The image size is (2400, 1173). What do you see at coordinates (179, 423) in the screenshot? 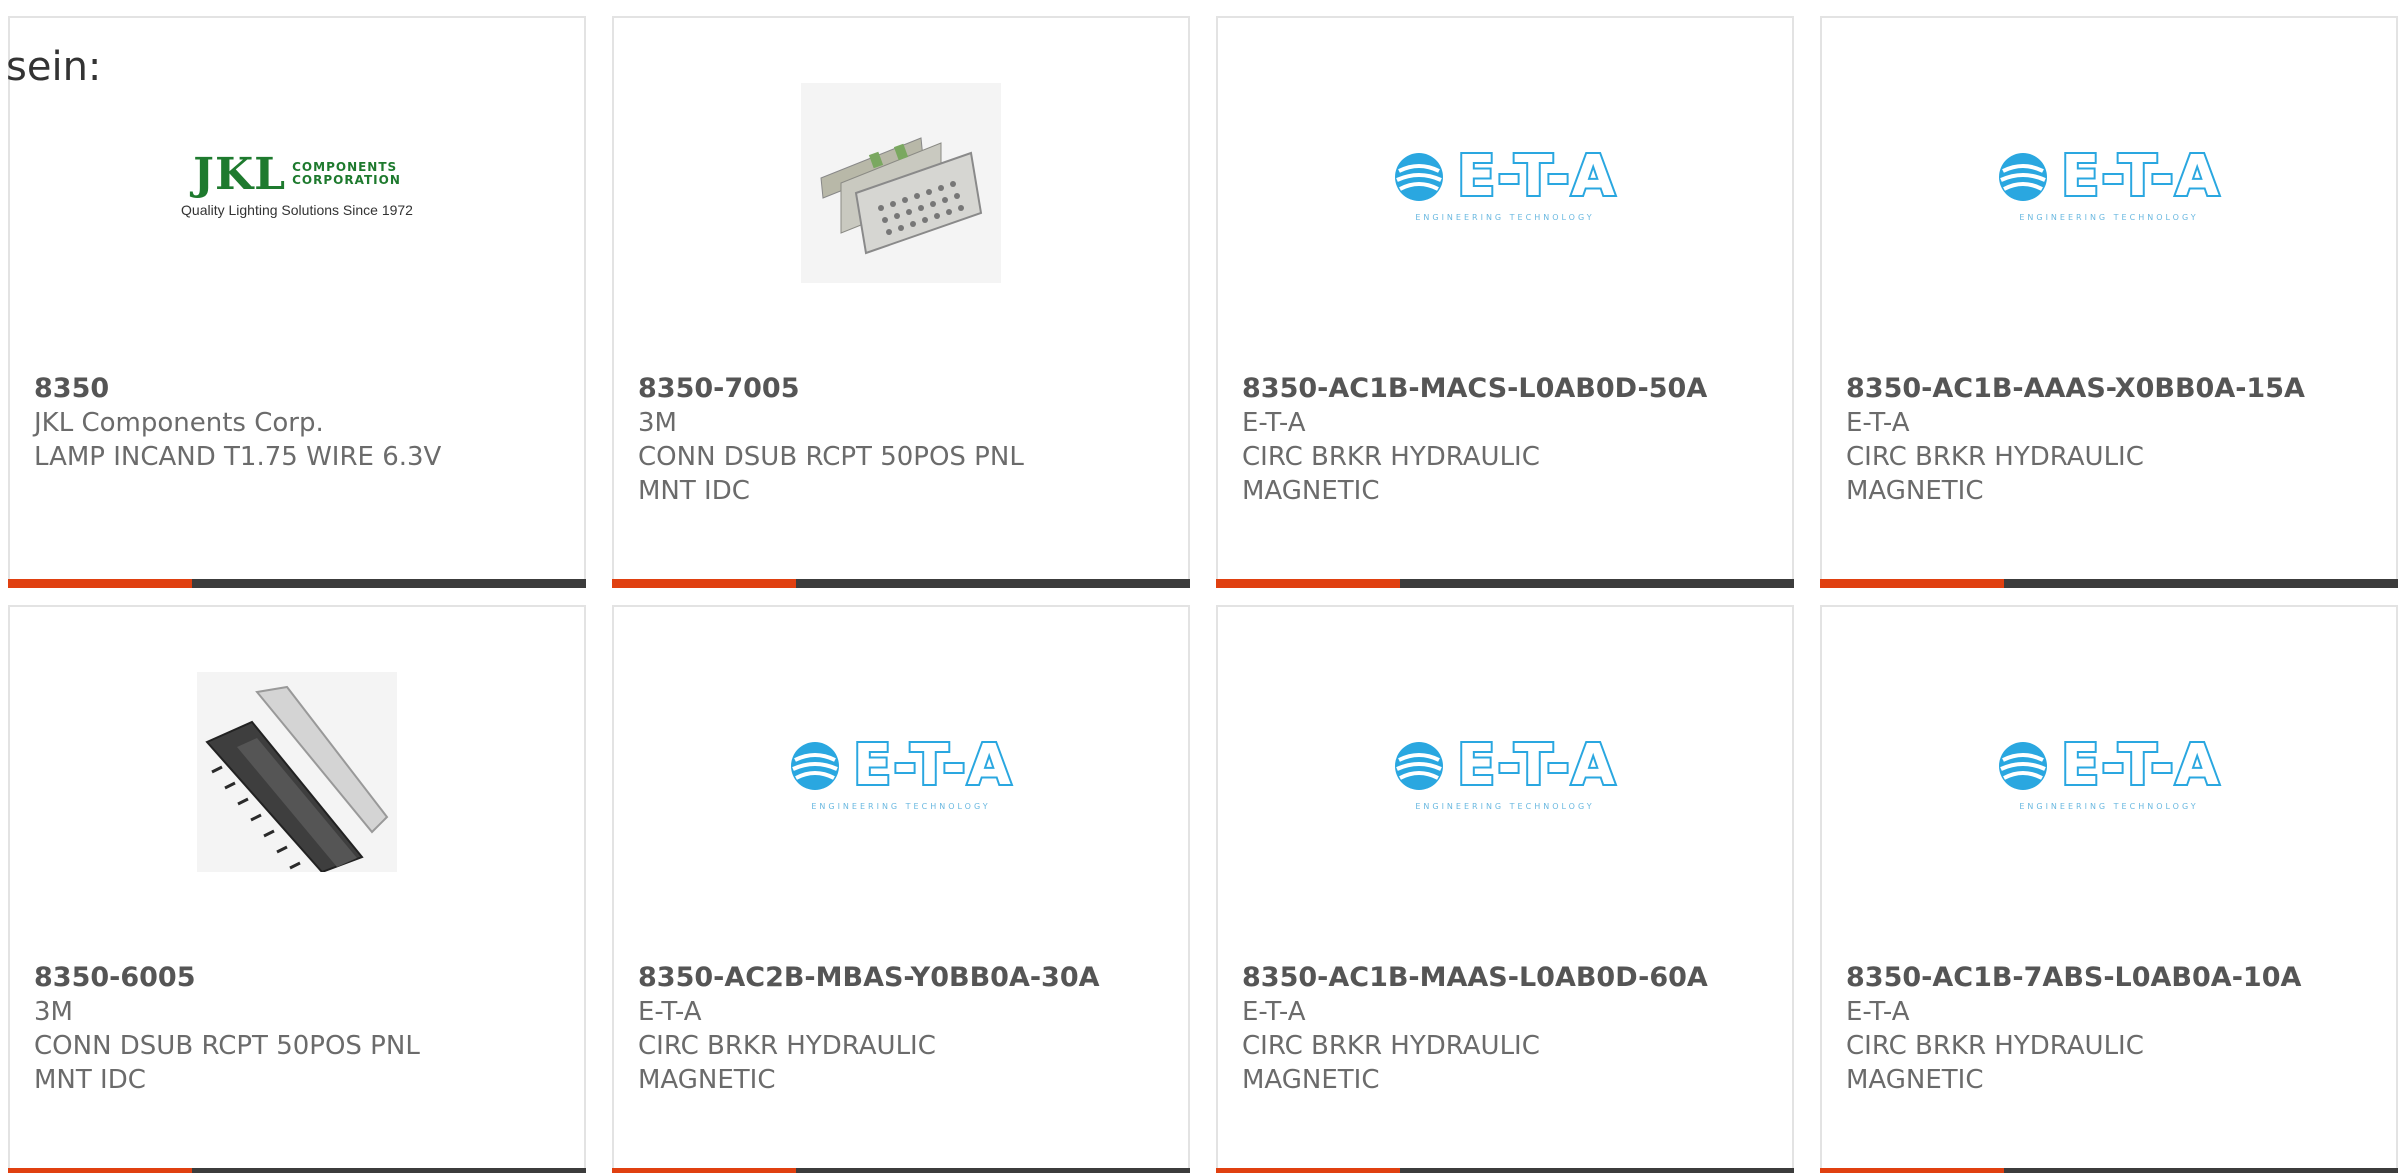
I see `manufacturer: JKL Components Corp.` at bounding box center [179, 423].